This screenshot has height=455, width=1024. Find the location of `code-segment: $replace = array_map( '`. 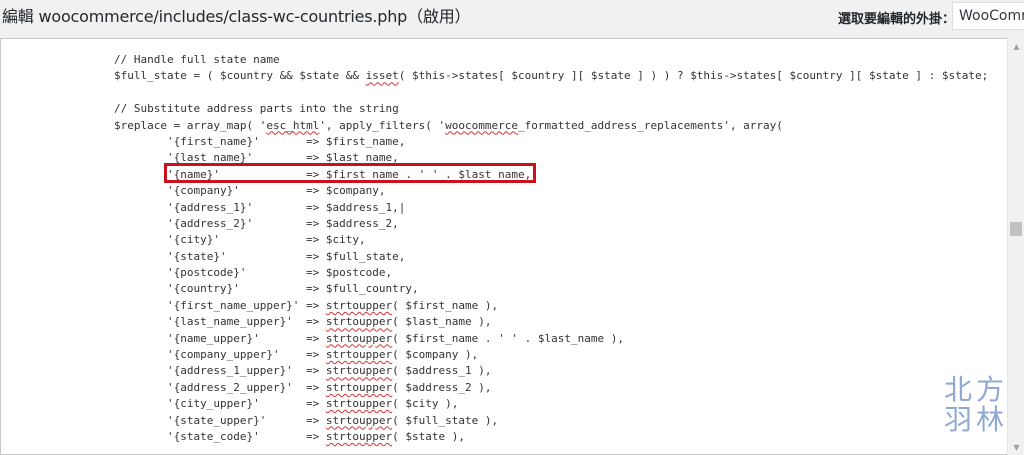

code-segment: $replace = array_map( ' is located at coordinates (190, 125).